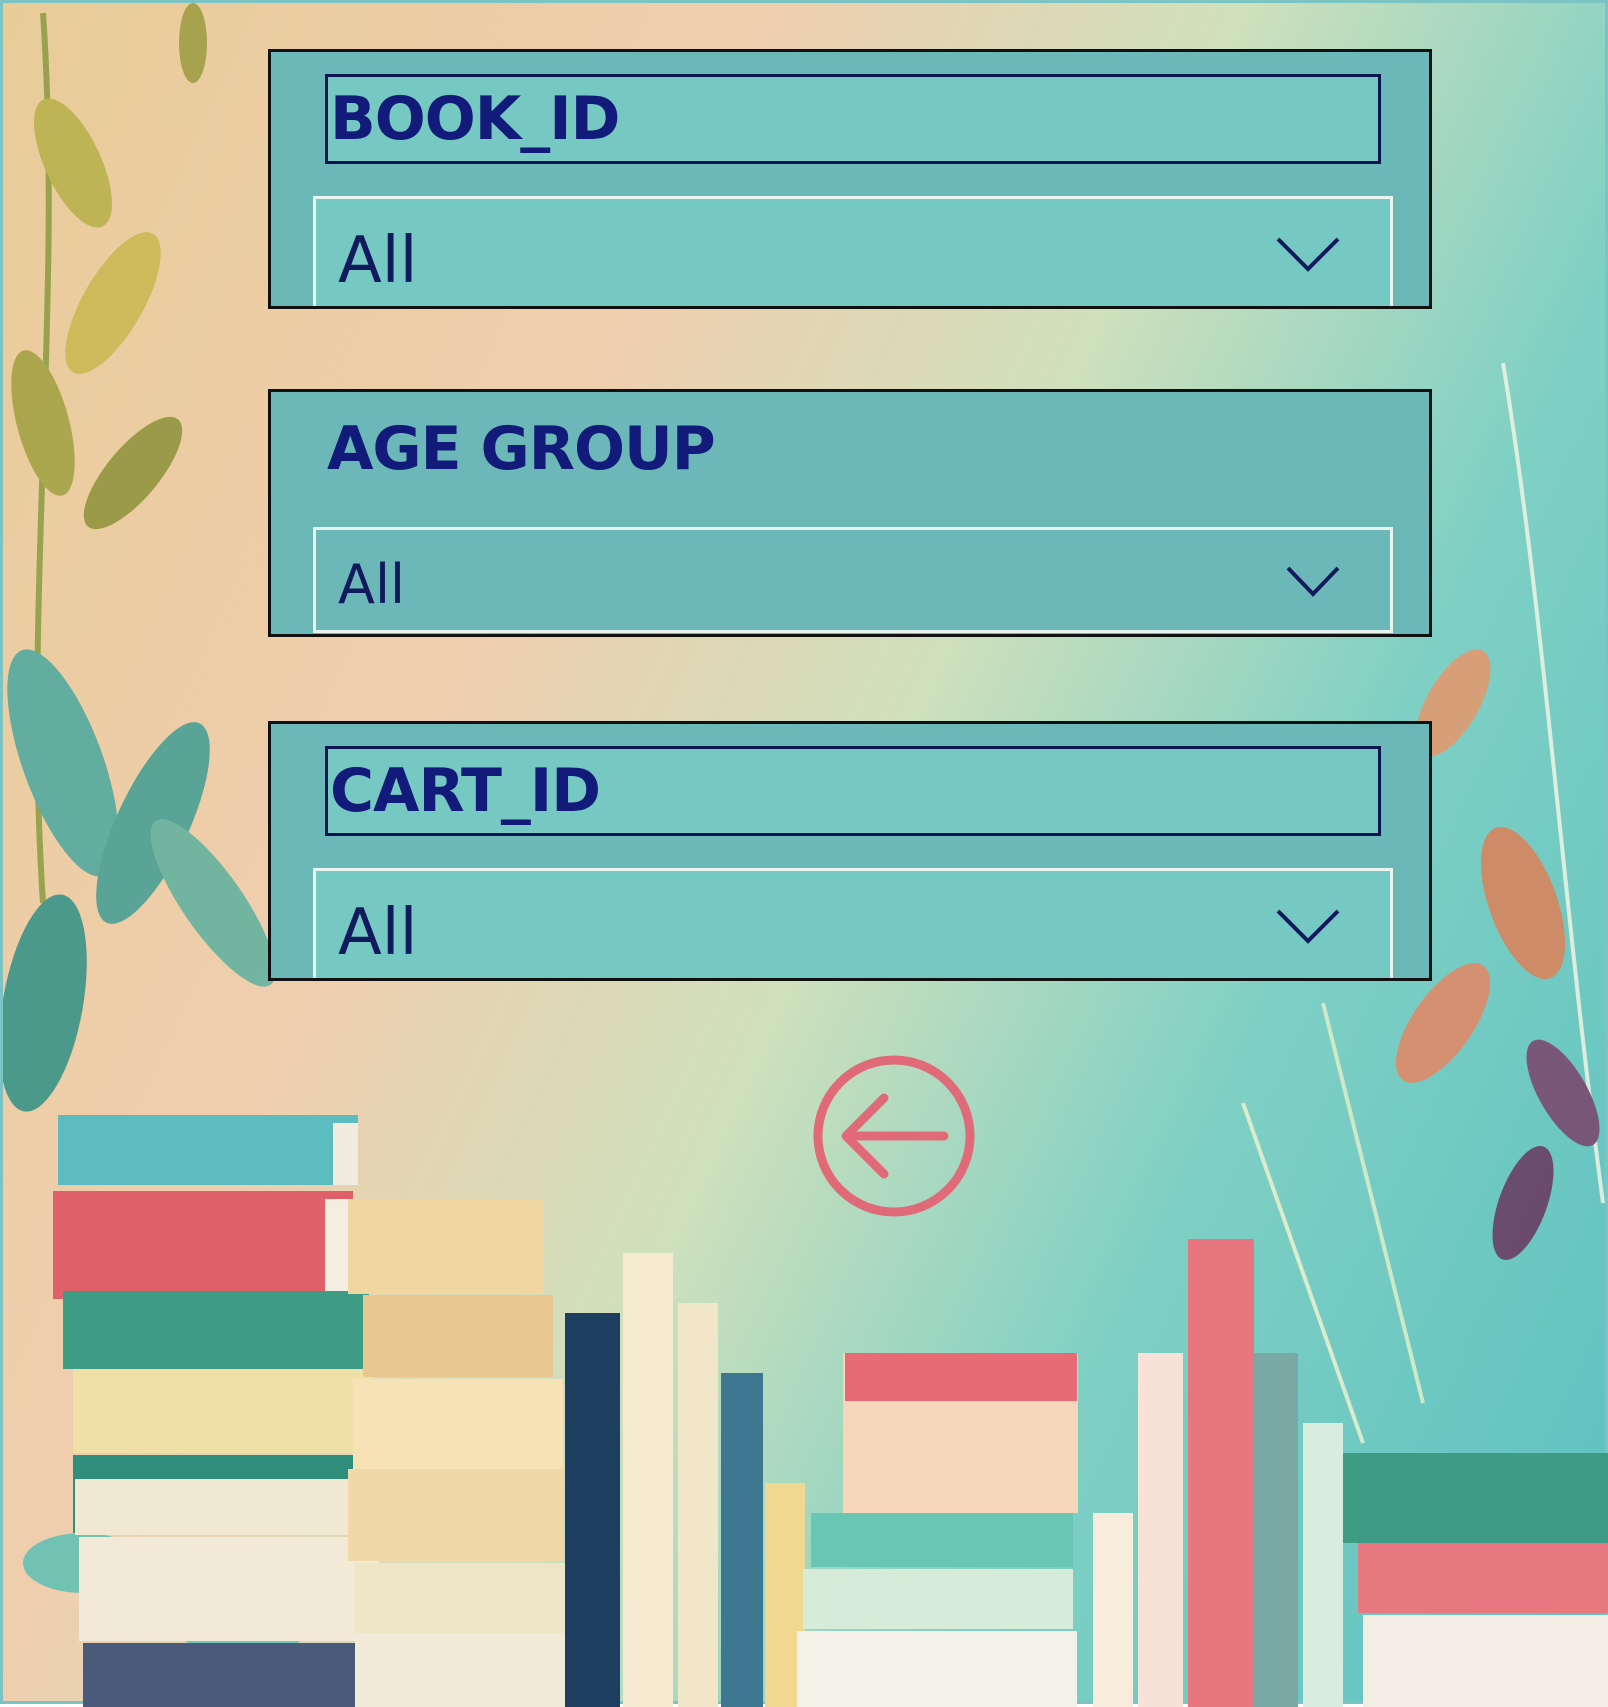 The width and height of the screenshot is (1608, 1707). Describe the element at coordinates (850, 179) in the screenshot. I see `book-id-slicer: BOOK_ID All` at that location.